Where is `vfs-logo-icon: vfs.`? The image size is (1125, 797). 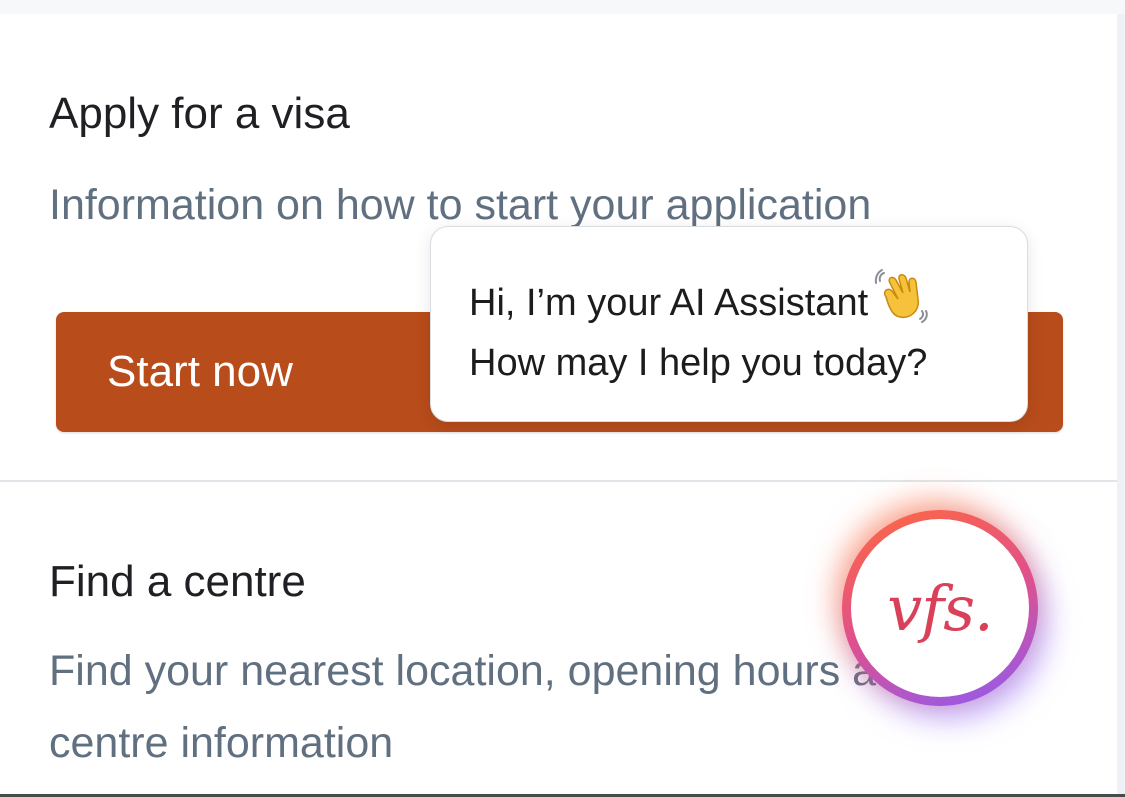 vfs-logo-icon: vfs. is located at coordinates (940, 608).